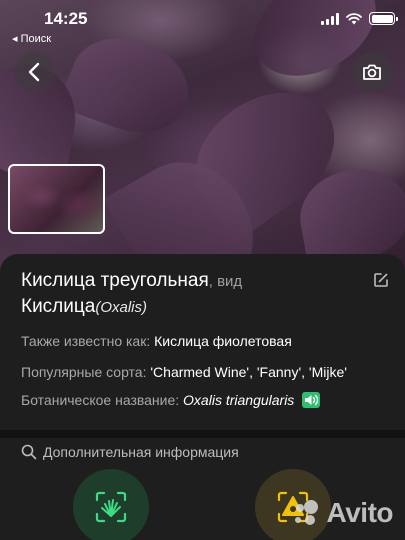  Describe the element at coordinates (202, 434) in the screenshot. I see `section-divider` at that location.